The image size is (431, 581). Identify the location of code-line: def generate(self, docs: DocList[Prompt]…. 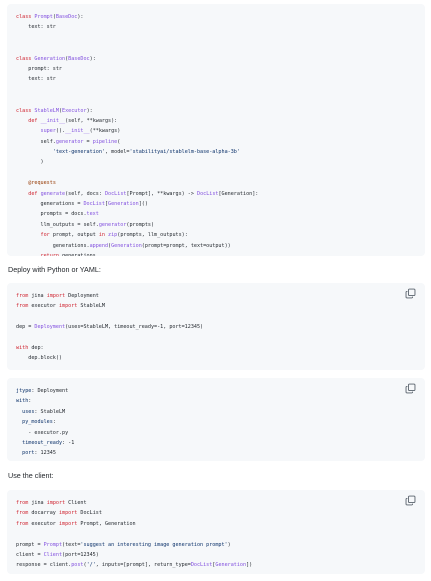
(216, 194).